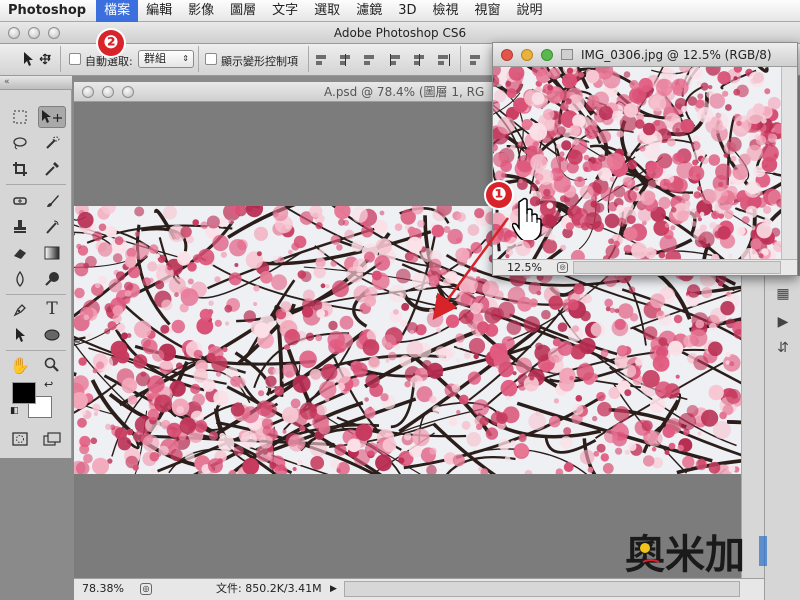 The image size is (800, 600). Describe the element at coordinates (685, 555) in the screenshot. I see `watermark-text: 奧米加` at that location.